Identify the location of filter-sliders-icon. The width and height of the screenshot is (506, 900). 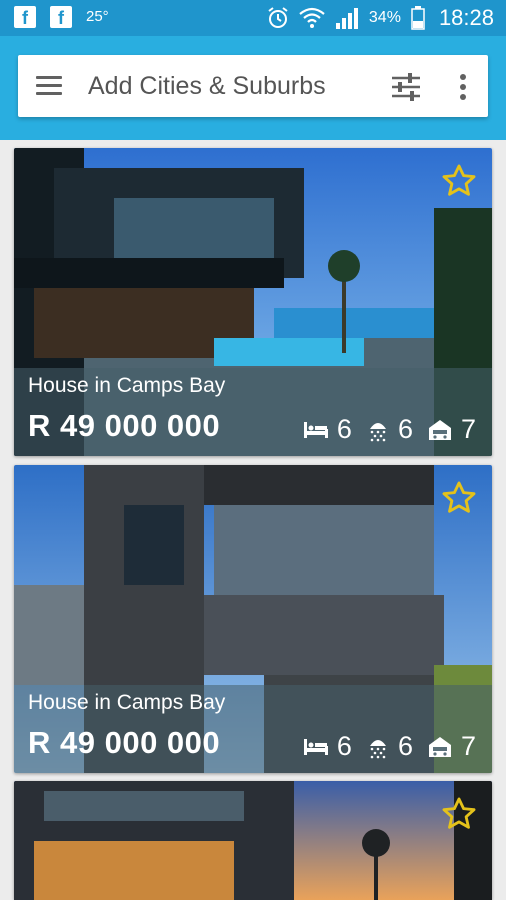
(406, 87).